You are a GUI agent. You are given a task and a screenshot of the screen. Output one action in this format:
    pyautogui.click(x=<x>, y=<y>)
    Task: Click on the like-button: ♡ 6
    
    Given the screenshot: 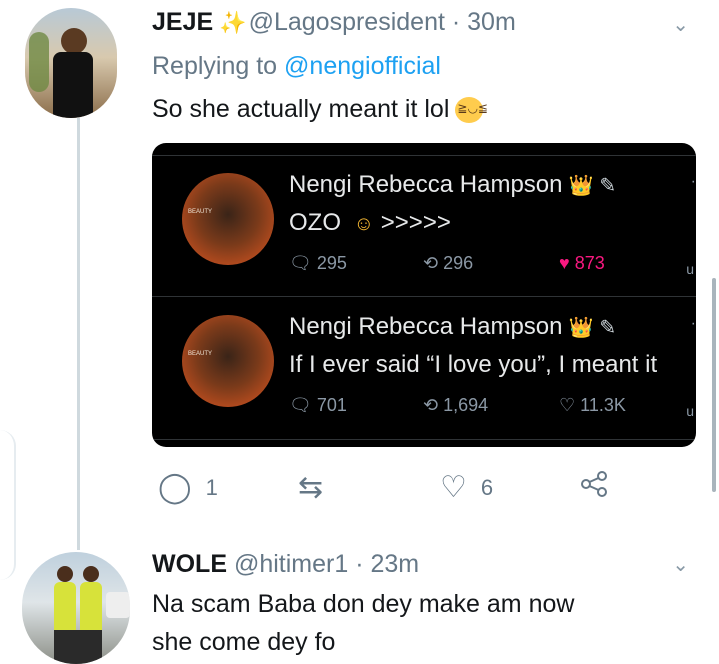 What is the action you would take?
    pyautogui.click(x=466, y=487)
    